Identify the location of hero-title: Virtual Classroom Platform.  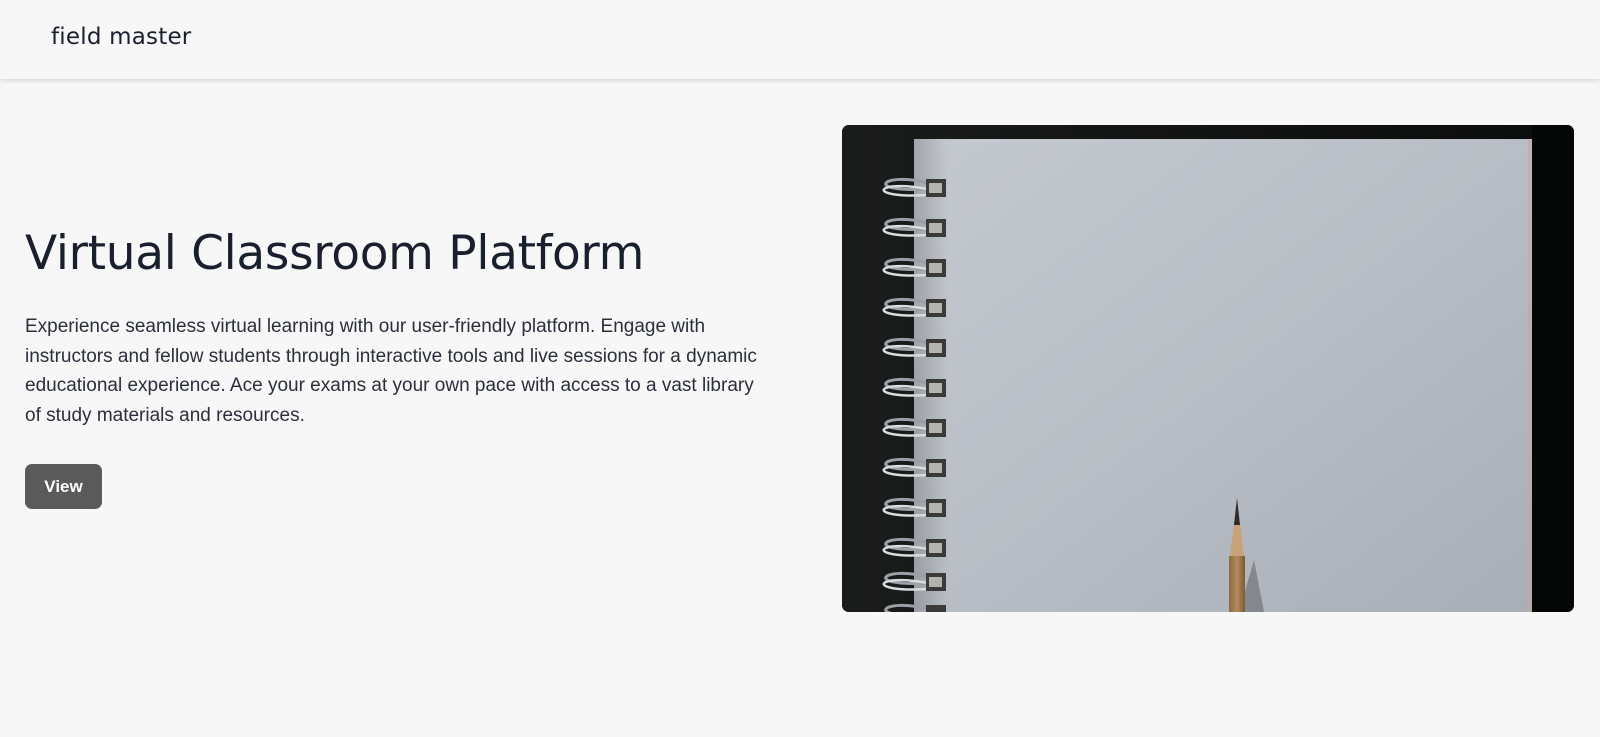
(335, 253).